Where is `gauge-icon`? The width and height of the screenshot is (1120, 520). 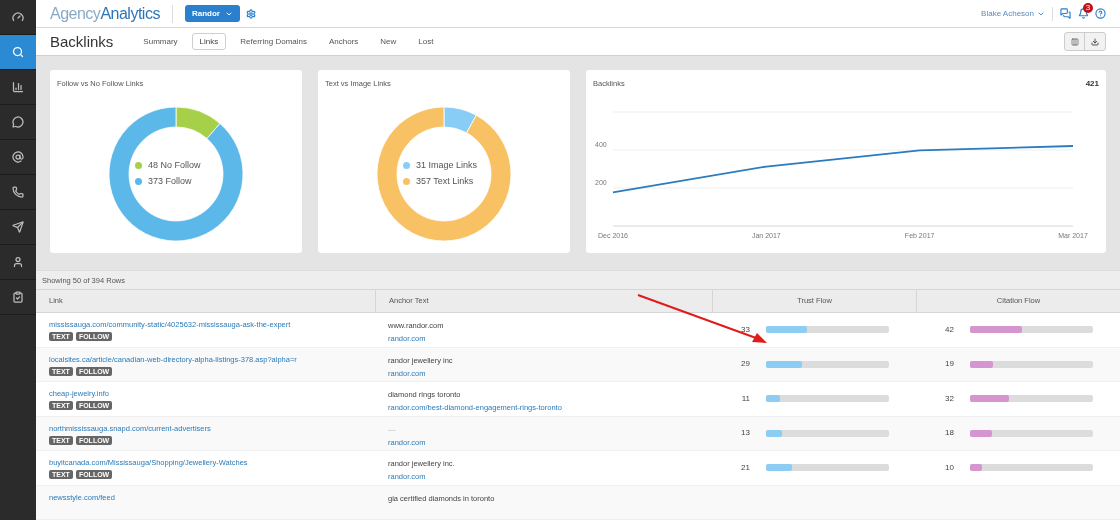 gauge-icon is located at coordinates (18, 17).